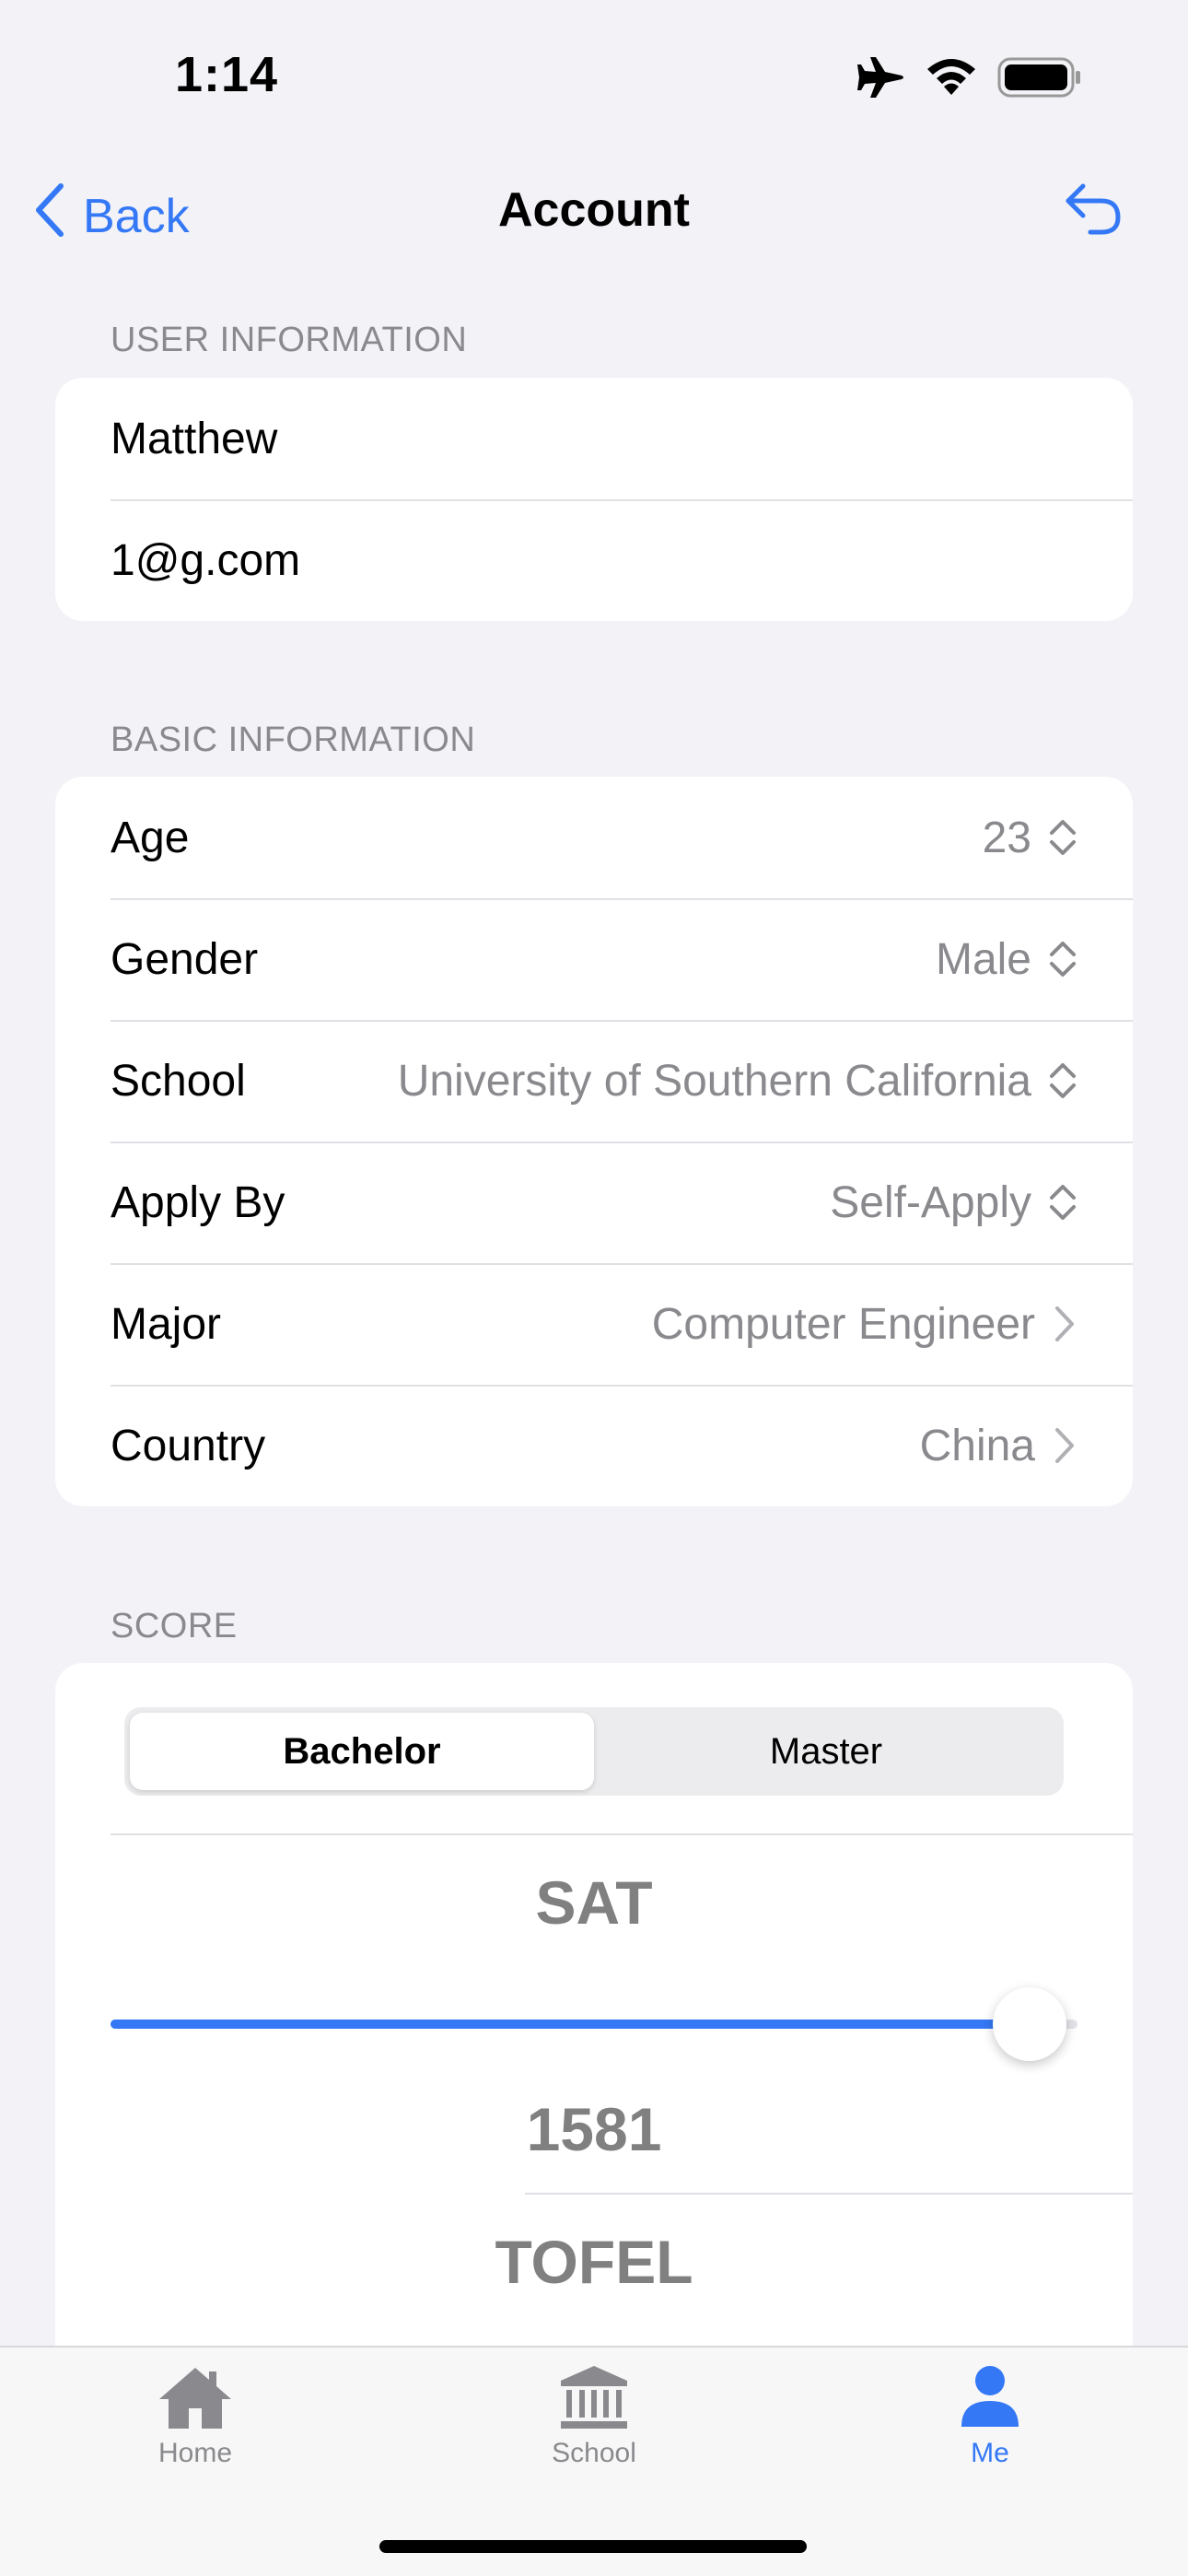 The image size is (1188, 2576). Describe the element at coordinates (198, 1202) in the screenshot. I see `apply-by-label: Apply By` at that location.